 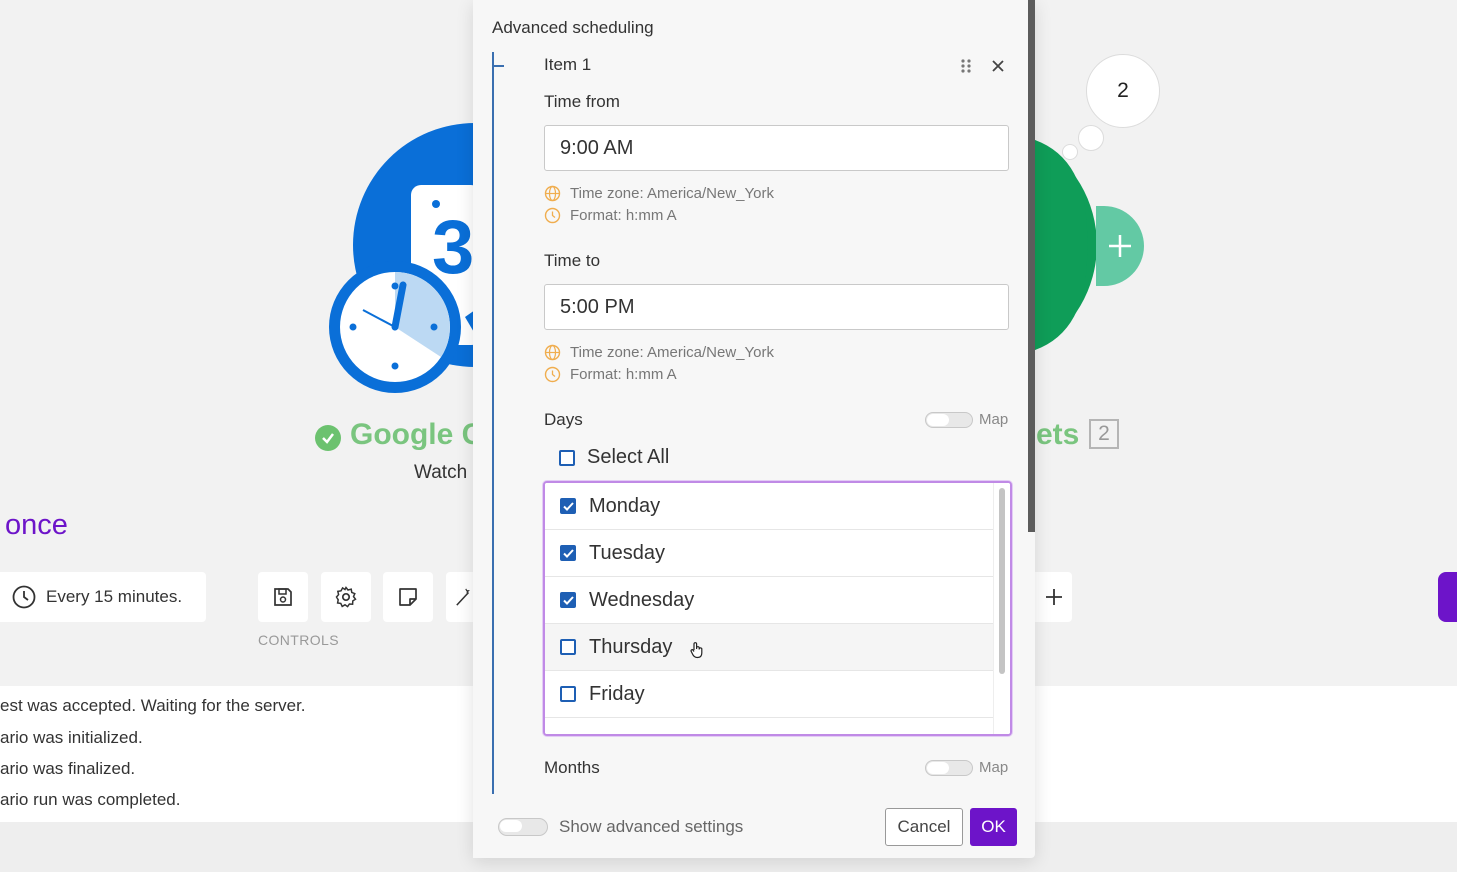 I want to click on save-button, so click(x=283, y=597).